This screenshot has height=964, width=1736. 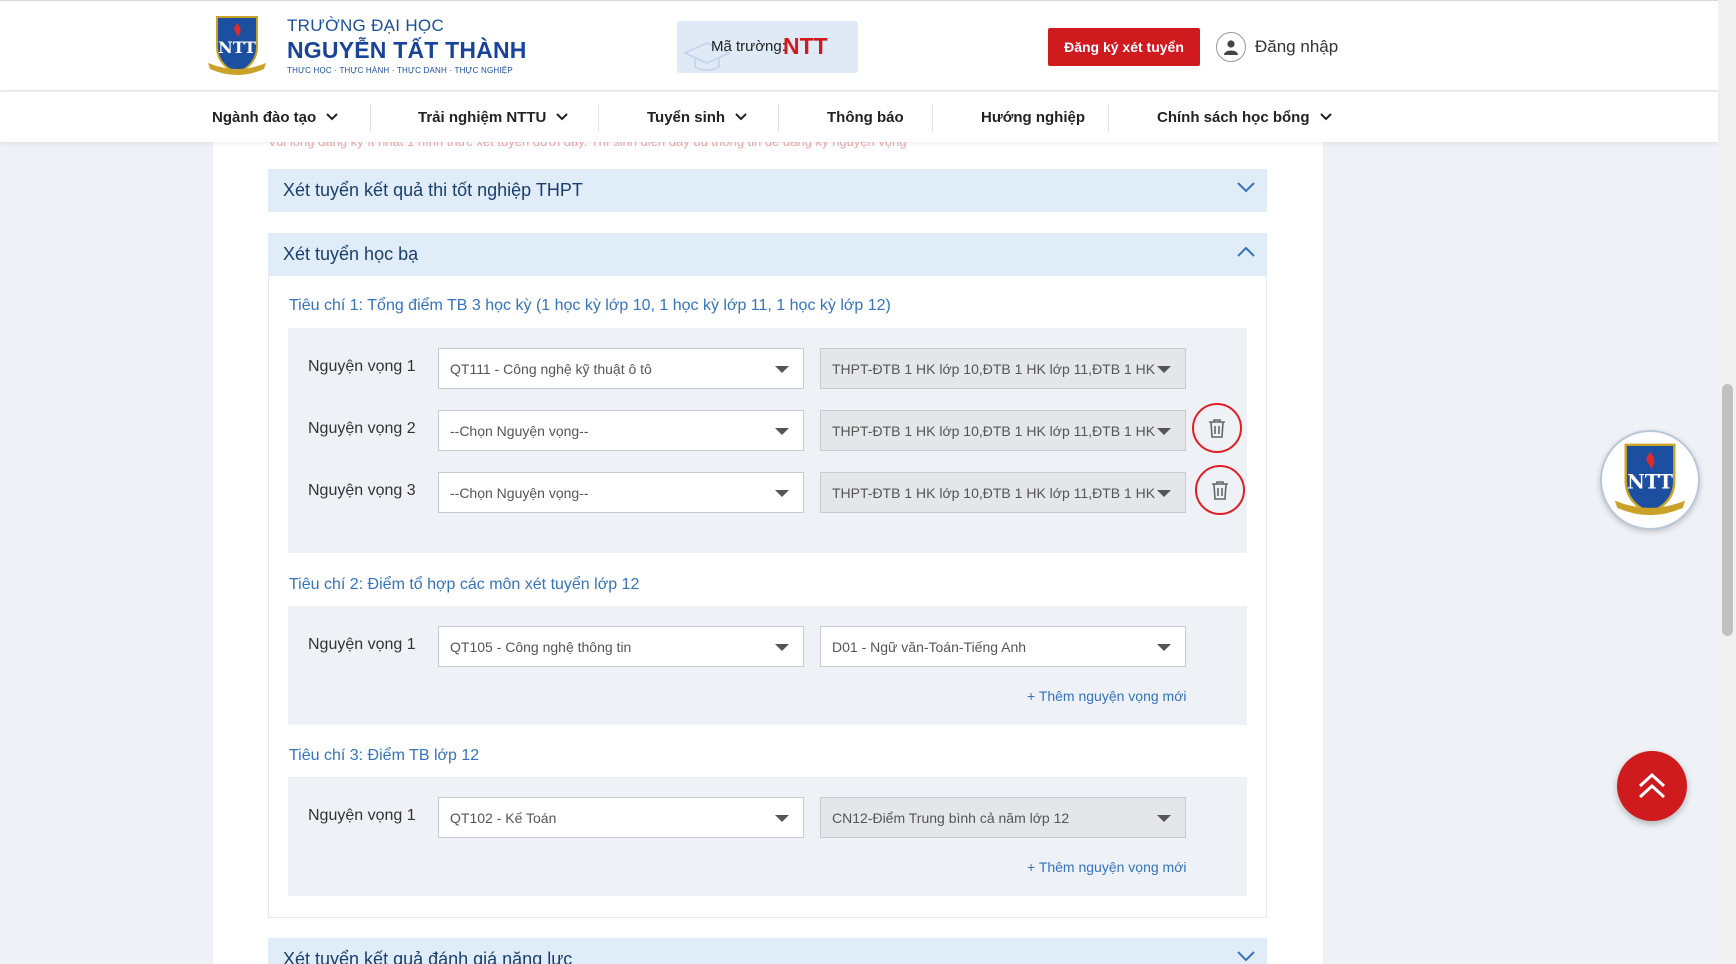 I want to click on nav-item-label: Ngành đào tạo, so click(x=264, y=117).